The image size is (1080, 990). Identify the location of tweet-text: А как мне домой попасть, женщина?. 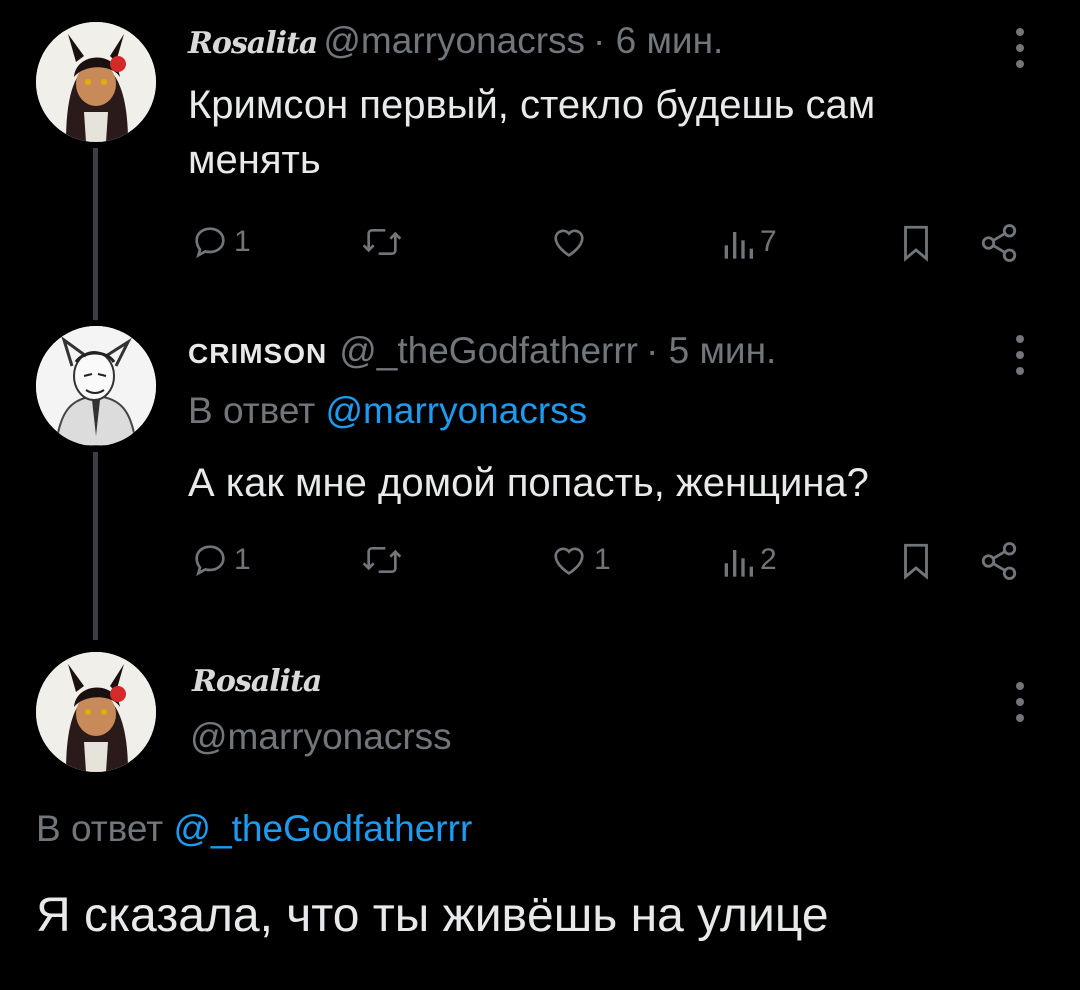
(528, 483).